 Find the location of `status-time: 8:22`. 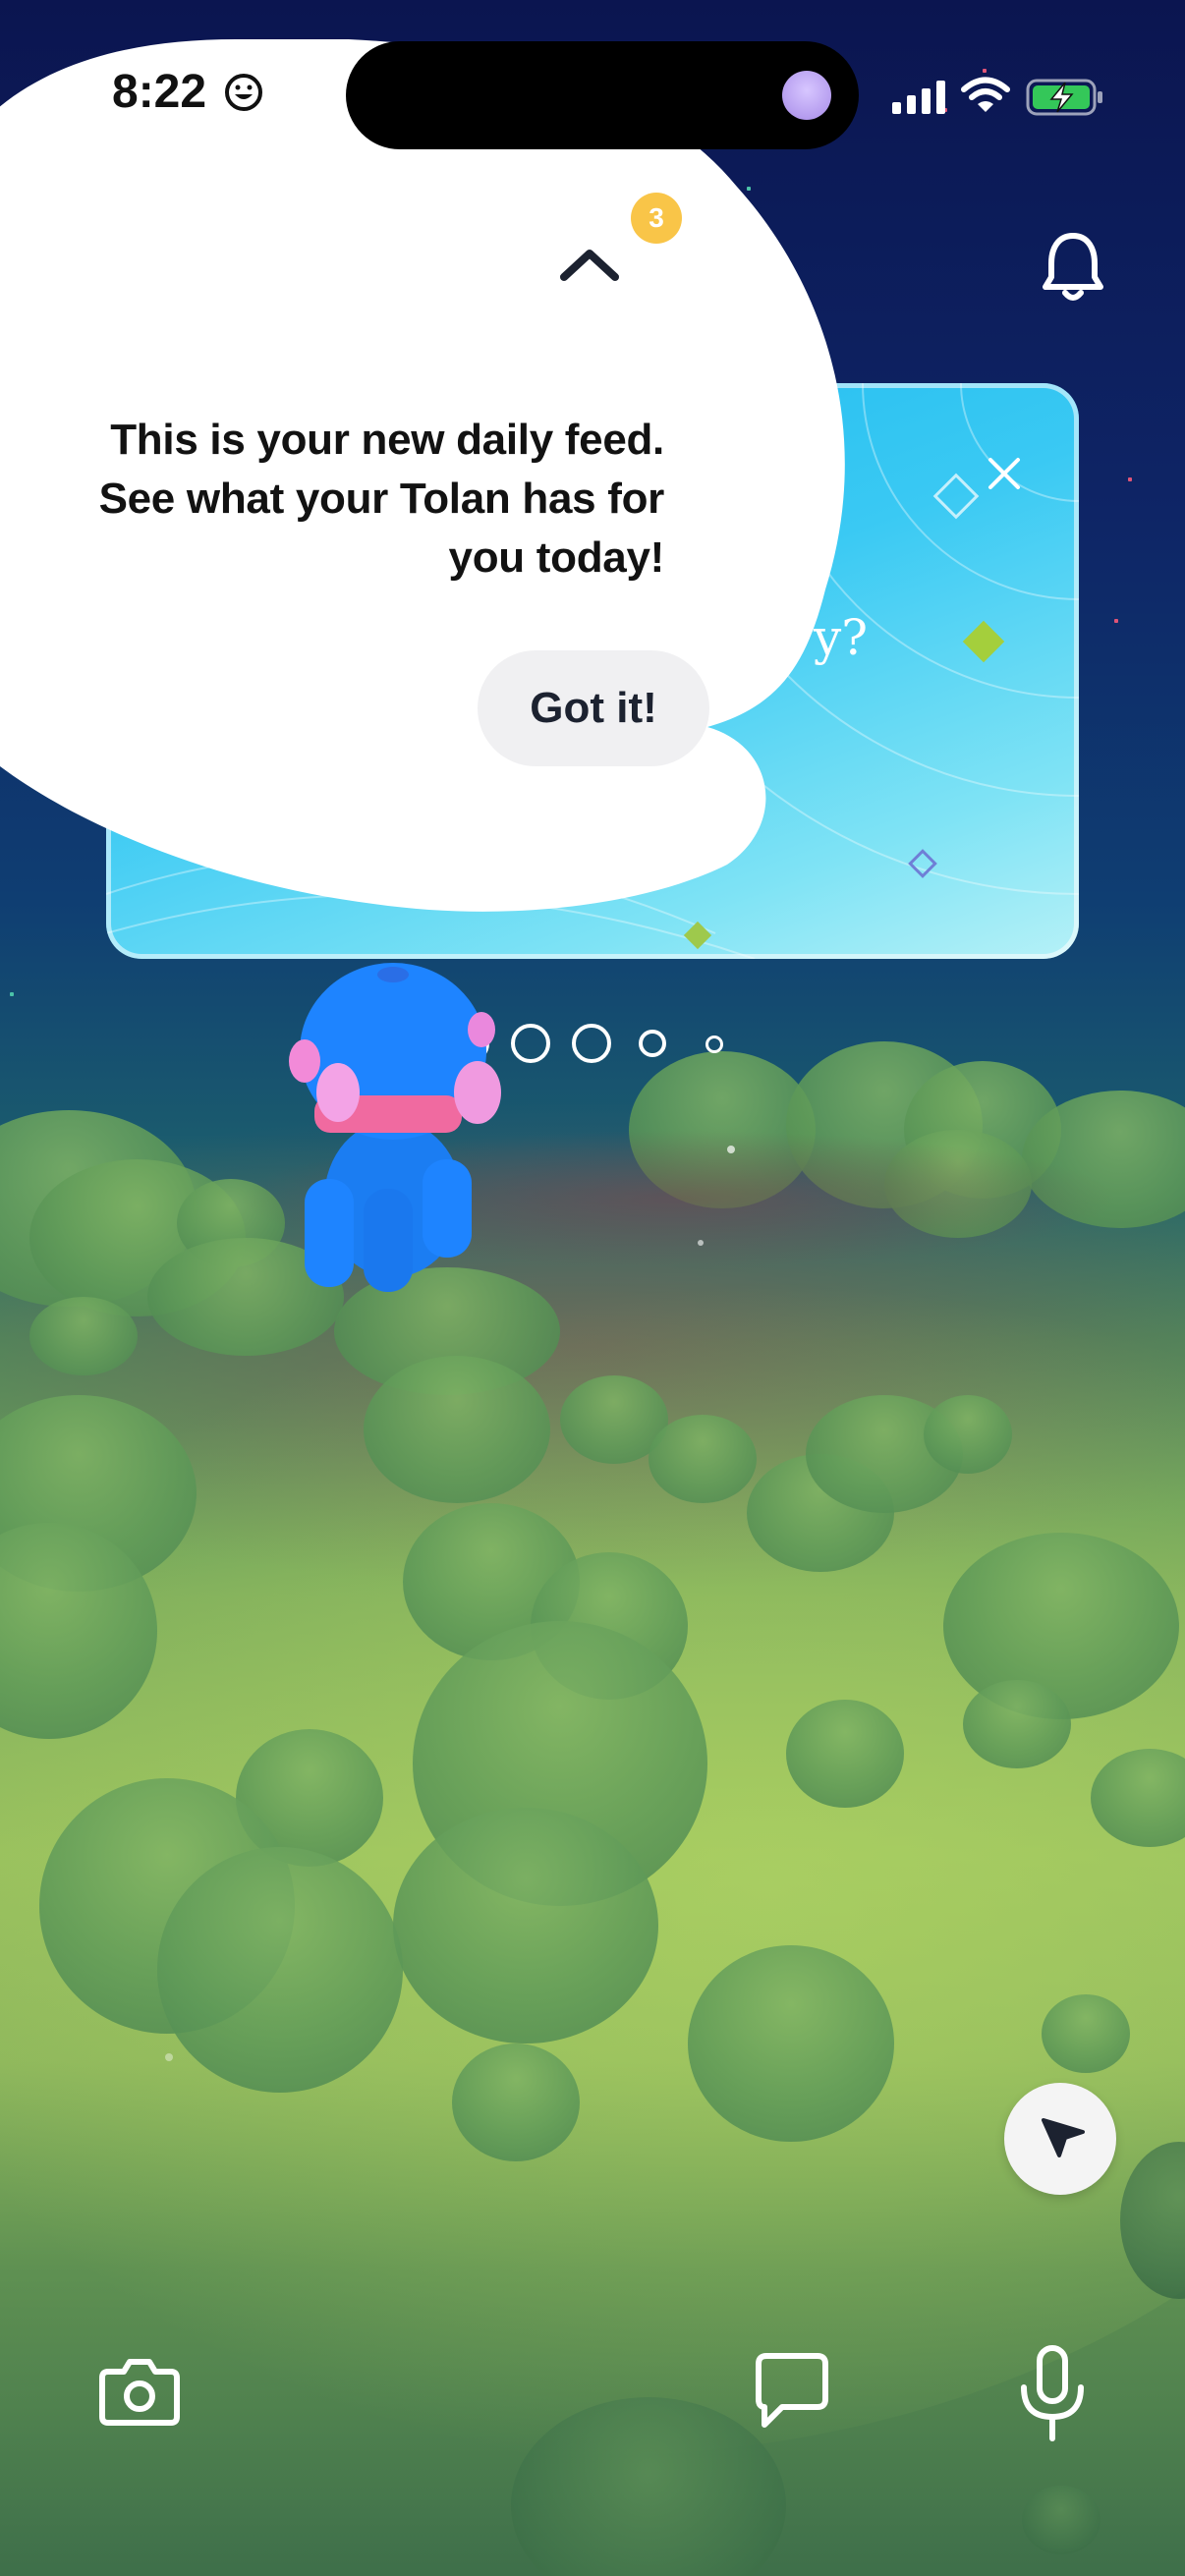

status-time: 8:22 is located at coordinates (160, 92).